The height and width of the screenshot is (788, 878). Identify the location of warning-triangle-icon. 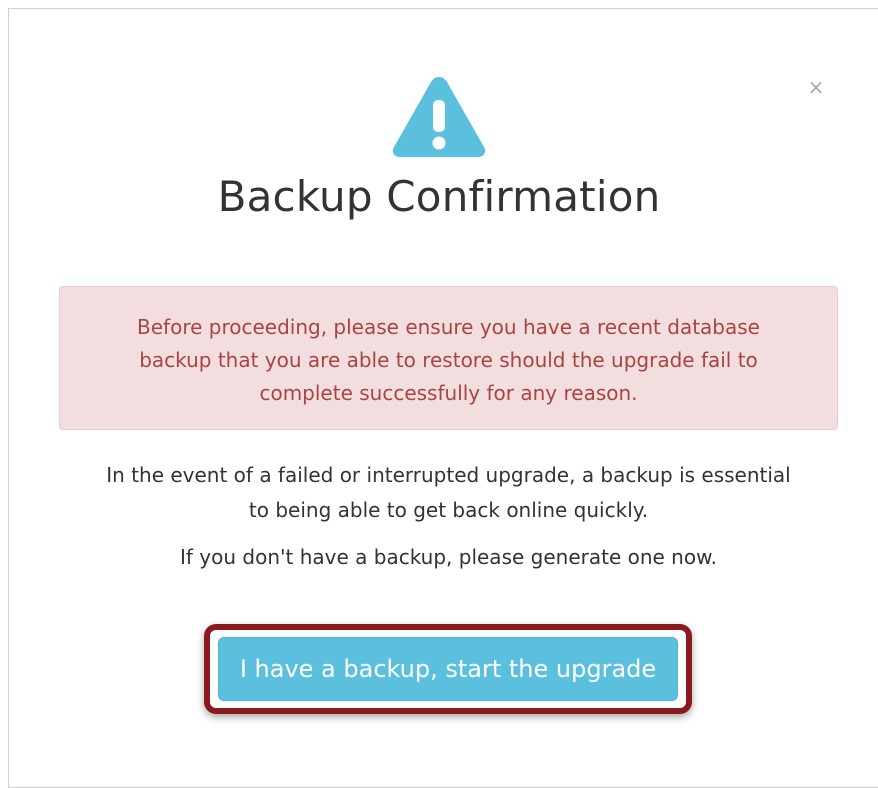
(439, 117).